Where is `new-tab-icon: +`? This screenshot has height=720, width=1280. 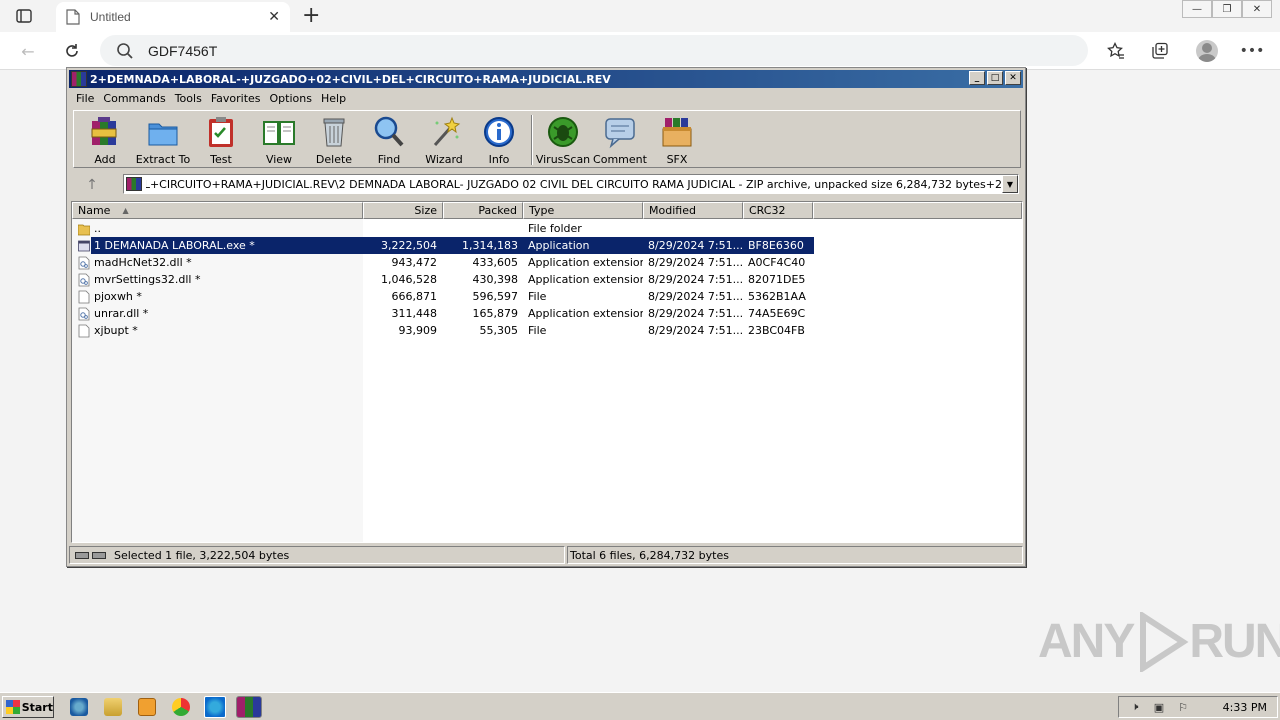 new-tab-icon: + is located at coordinates (311, 16).